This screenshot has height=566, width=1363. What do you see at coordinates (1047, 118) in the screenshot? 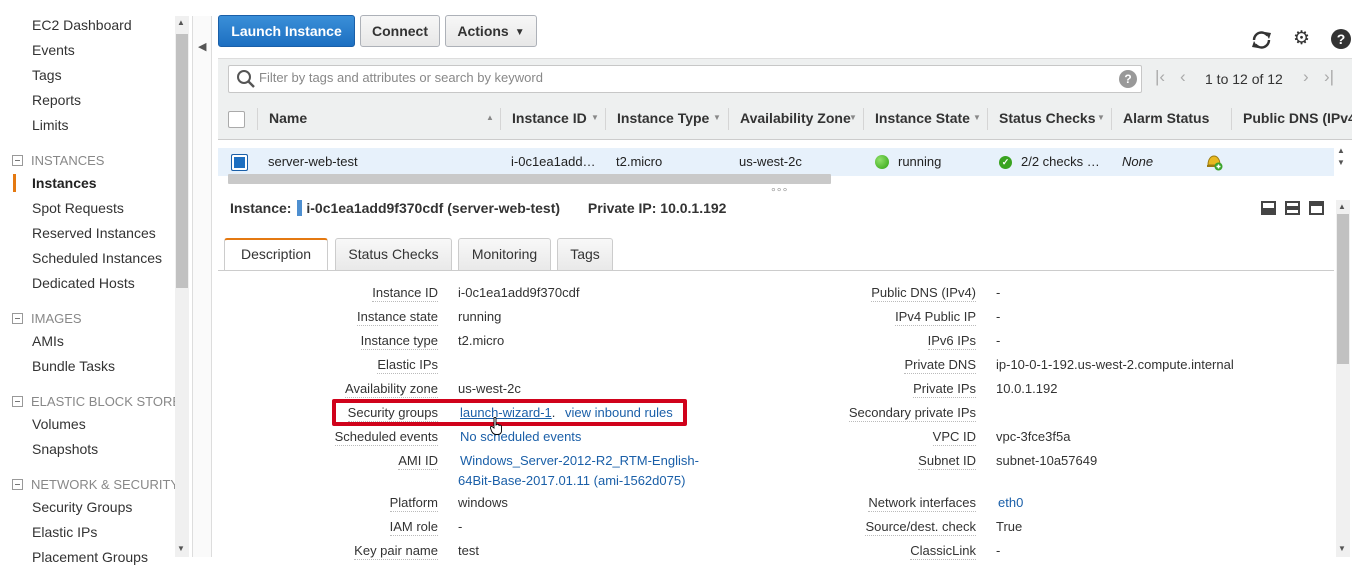
I see `col-status-checks: Status Checks` at bounding box center [1047, 118].